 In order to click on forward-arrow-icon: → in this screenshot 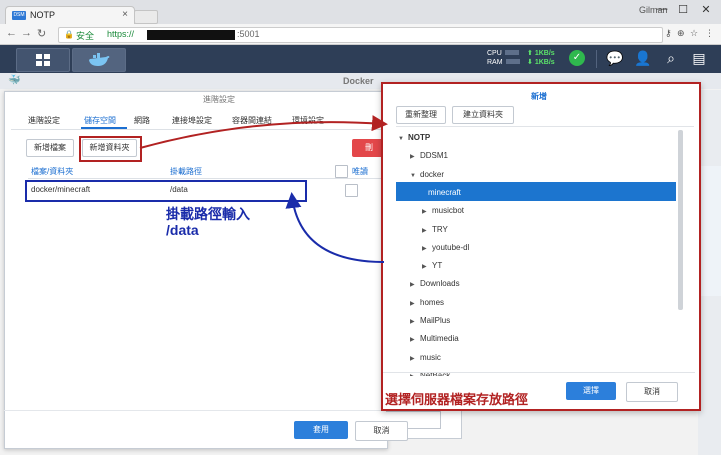, I will do `click(26, 33)`.